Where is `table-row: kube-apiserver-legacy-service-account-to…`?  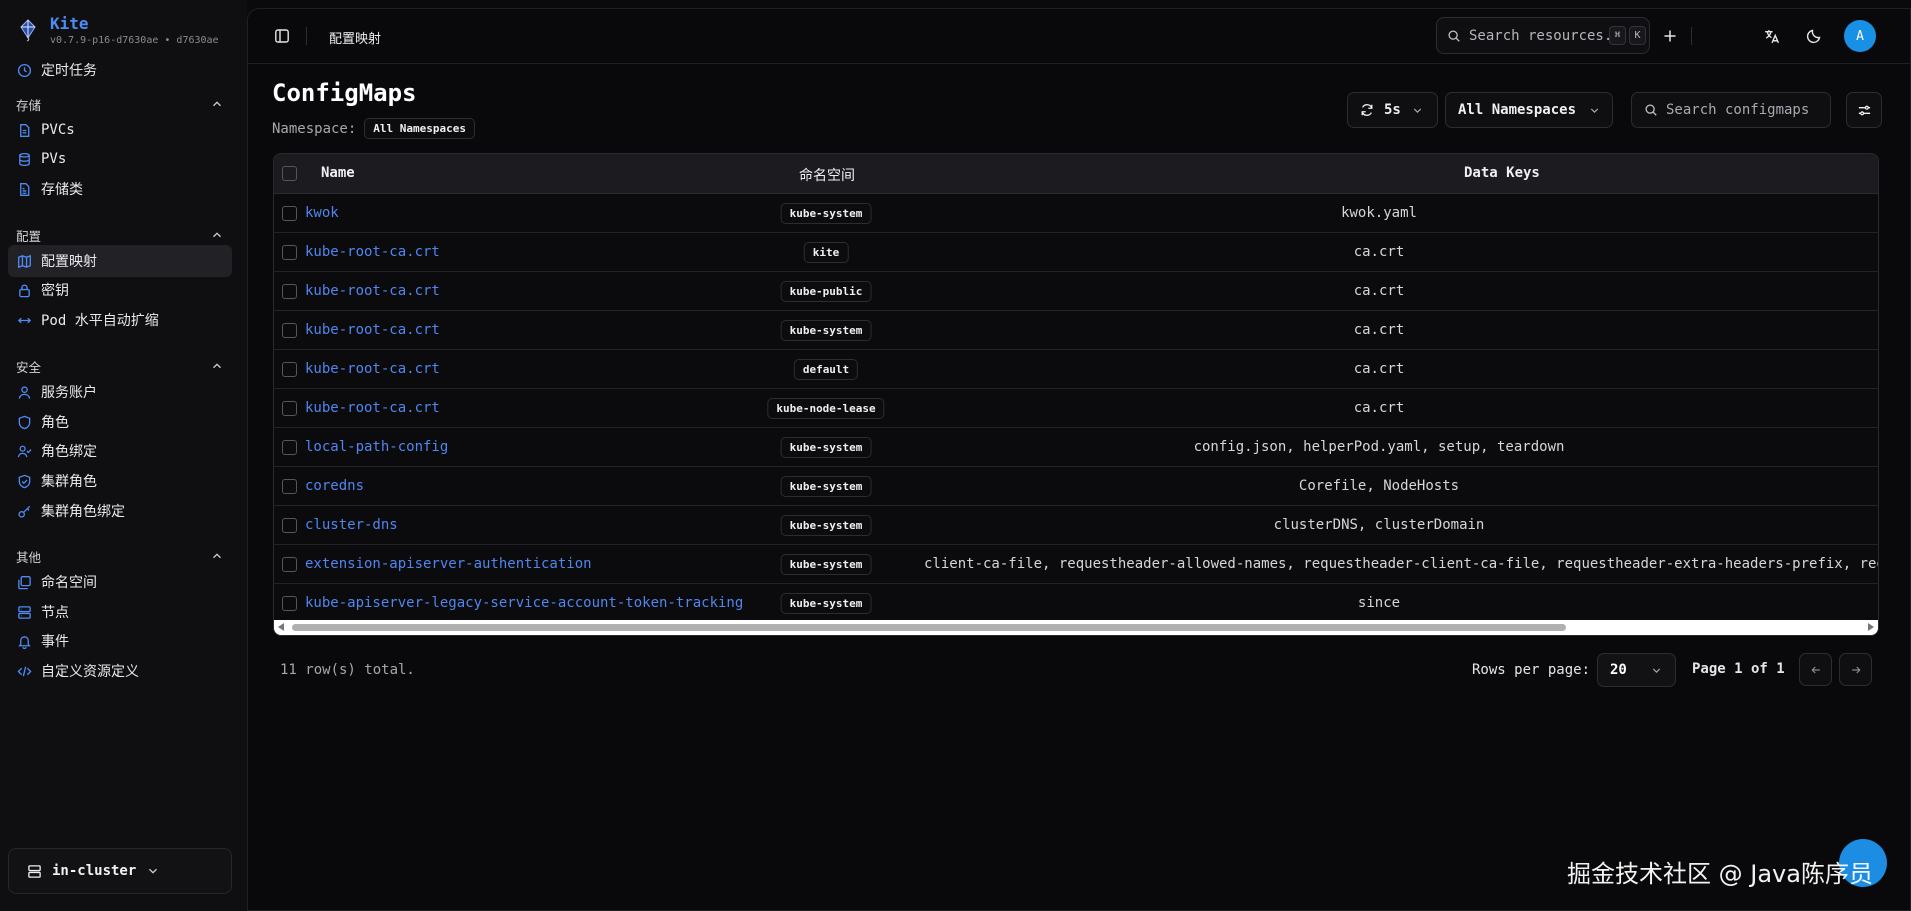
table-row: kube-apiserver-legacy-service-account-to… is located at coordinates (1076, 603).